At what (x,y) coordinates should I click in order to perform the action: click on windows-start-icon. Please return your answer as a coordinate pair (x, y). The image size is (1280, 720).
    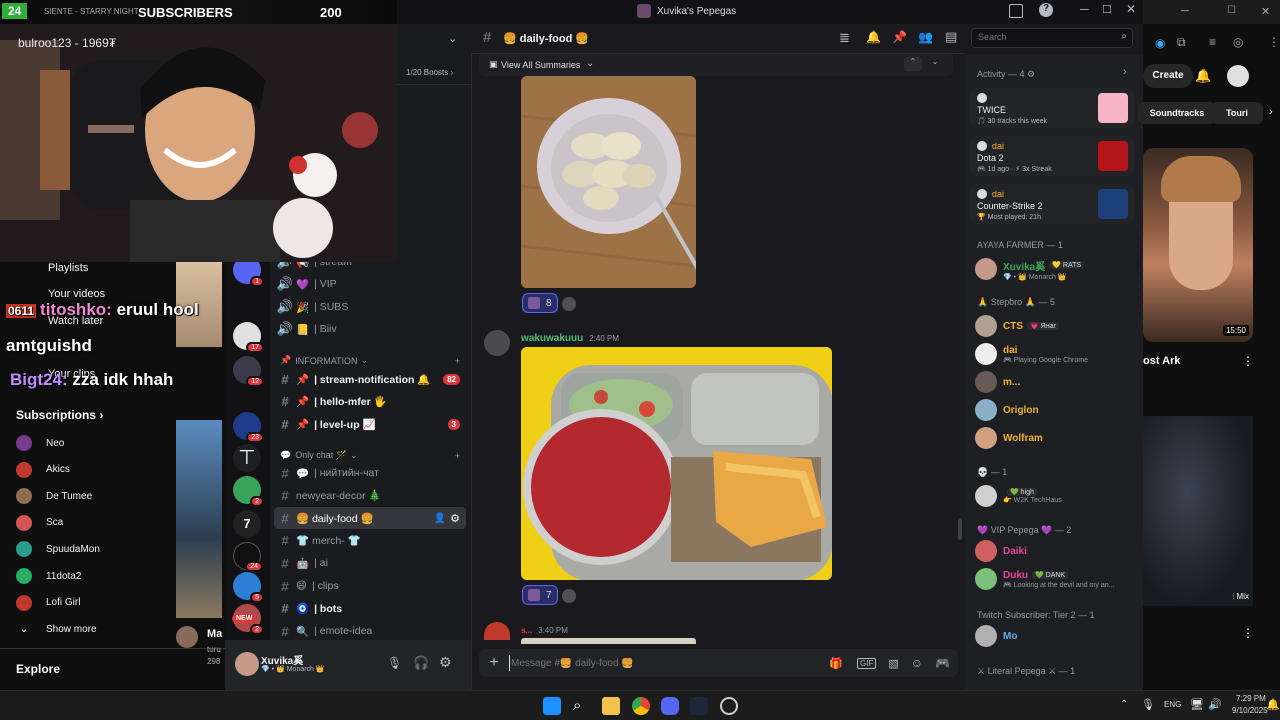
    Looking at the image, I should click on (552, 706).